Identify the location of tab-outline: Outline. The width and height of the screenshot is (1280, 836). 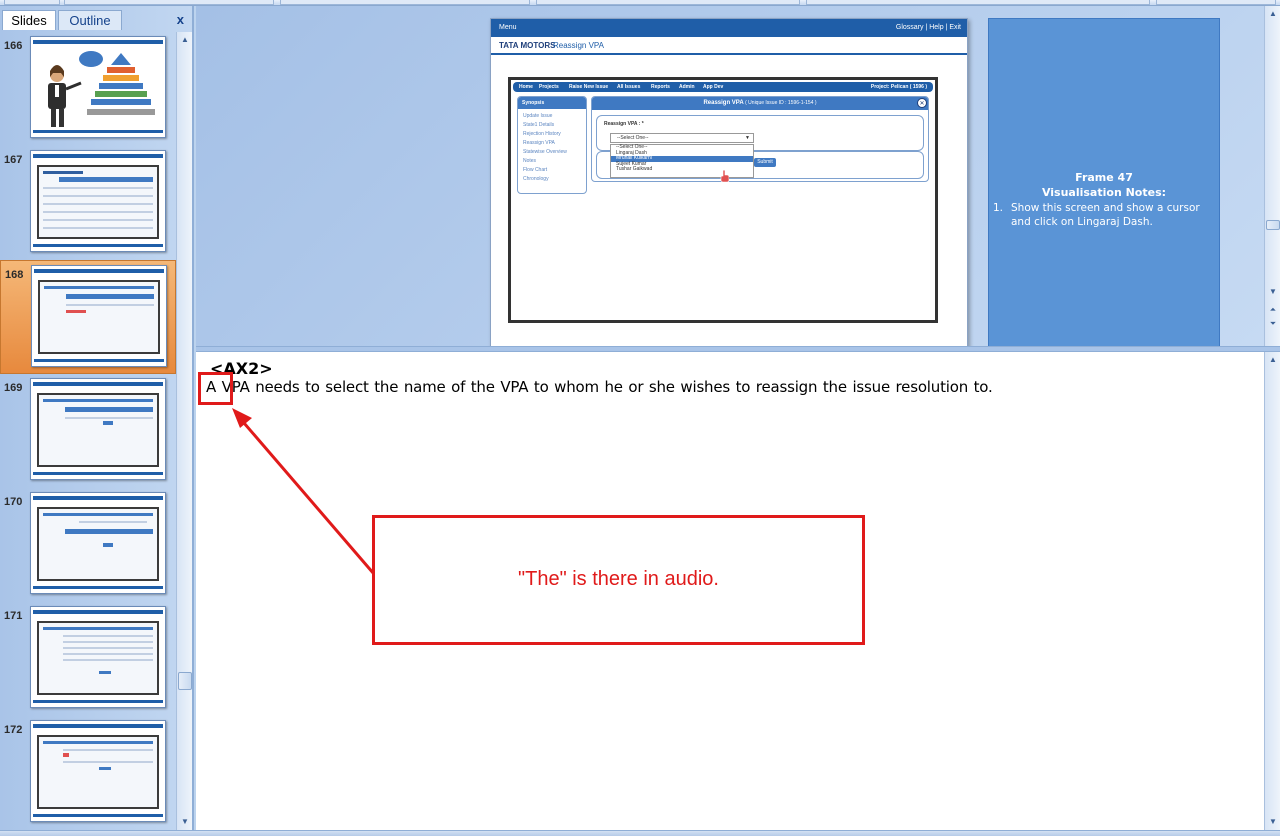
(90, 20).